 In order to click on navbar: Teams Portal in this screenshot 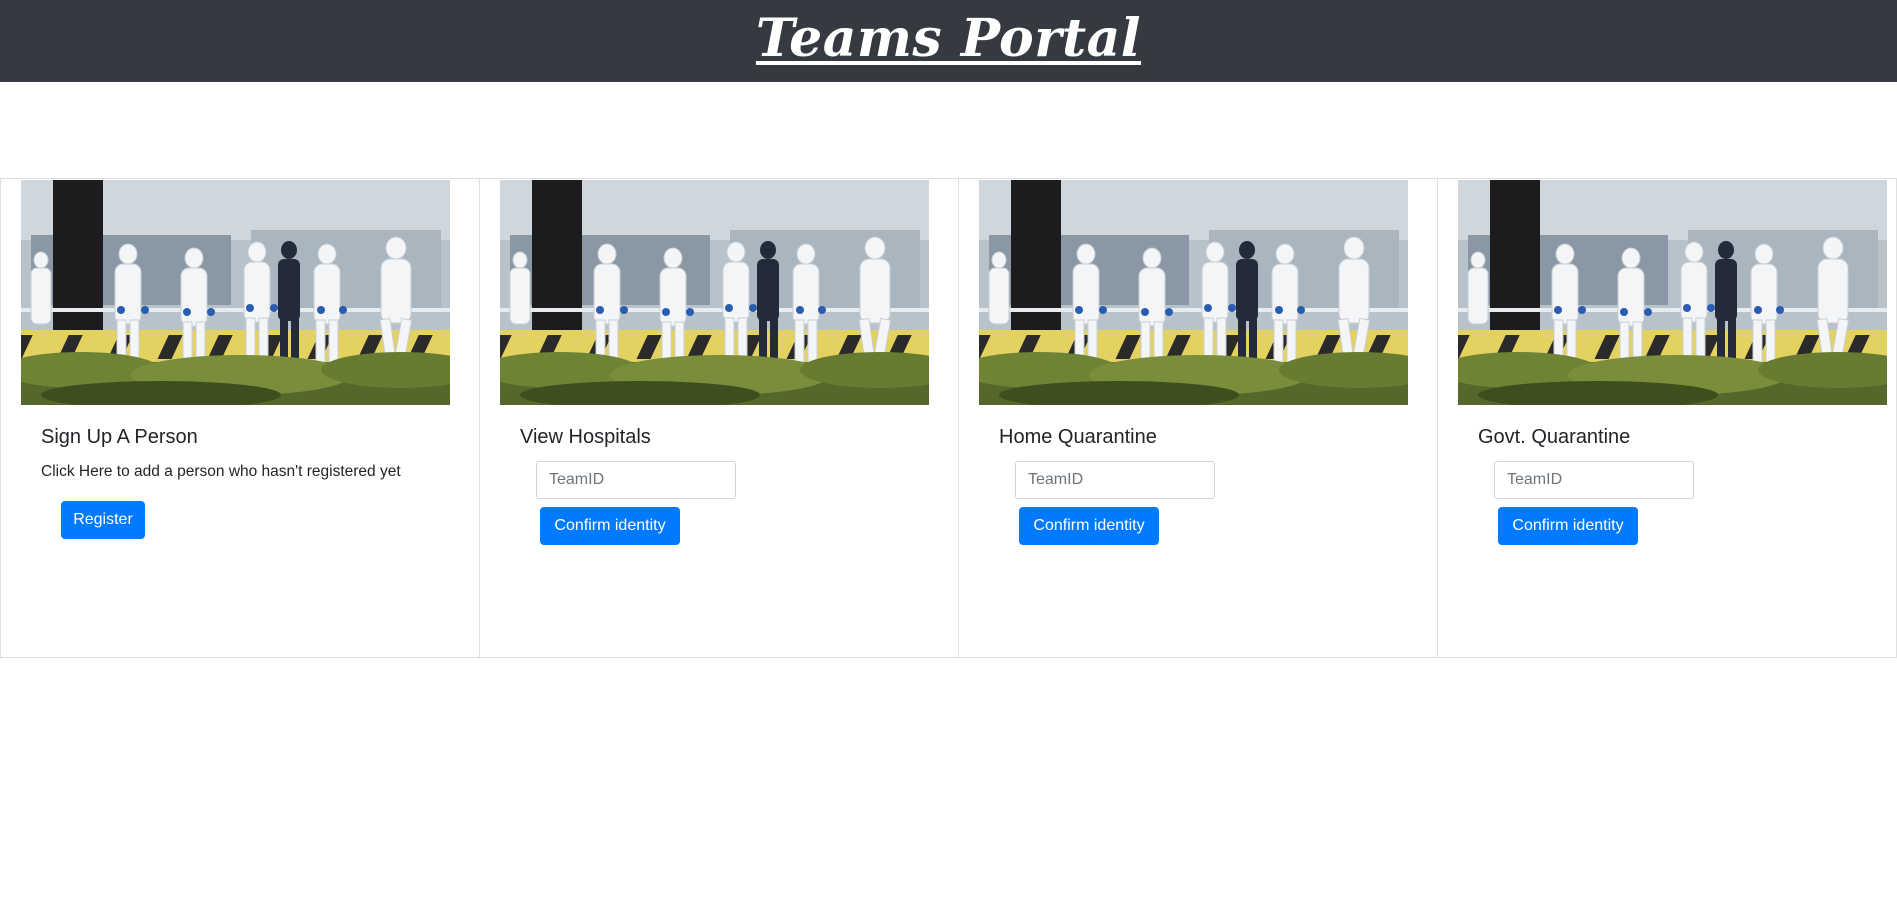, I will do `click(948, 41)`.